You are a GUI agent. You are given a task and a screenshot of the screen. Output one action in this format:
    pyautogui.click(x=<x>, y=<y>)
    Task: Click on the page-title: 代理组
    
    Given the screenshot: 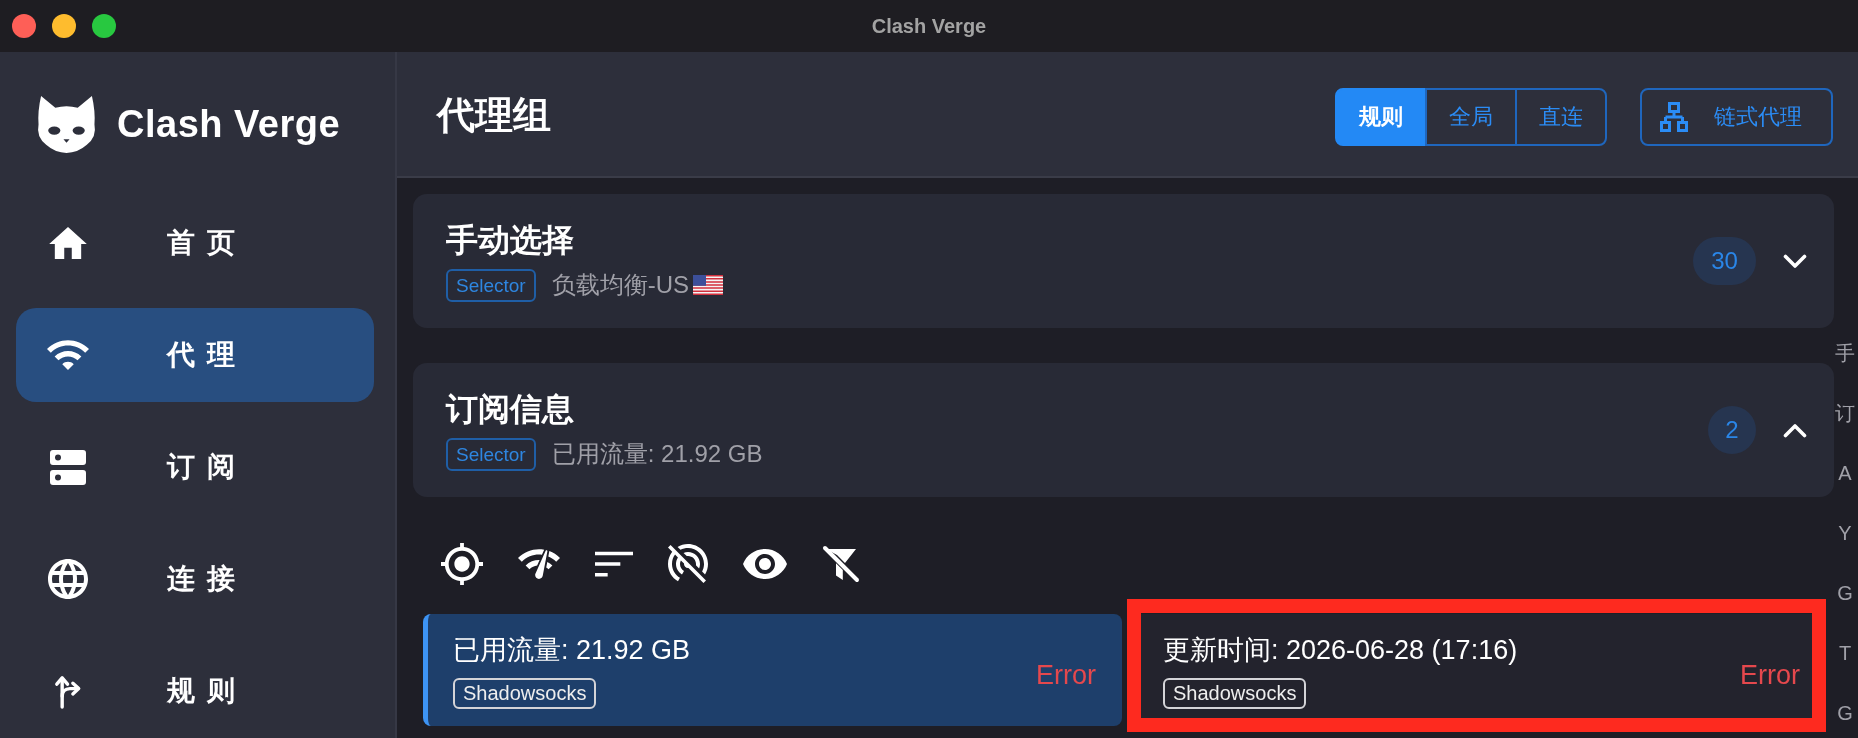 What is the action you would take?
    pyautogui.click(x=494, y=115)
    